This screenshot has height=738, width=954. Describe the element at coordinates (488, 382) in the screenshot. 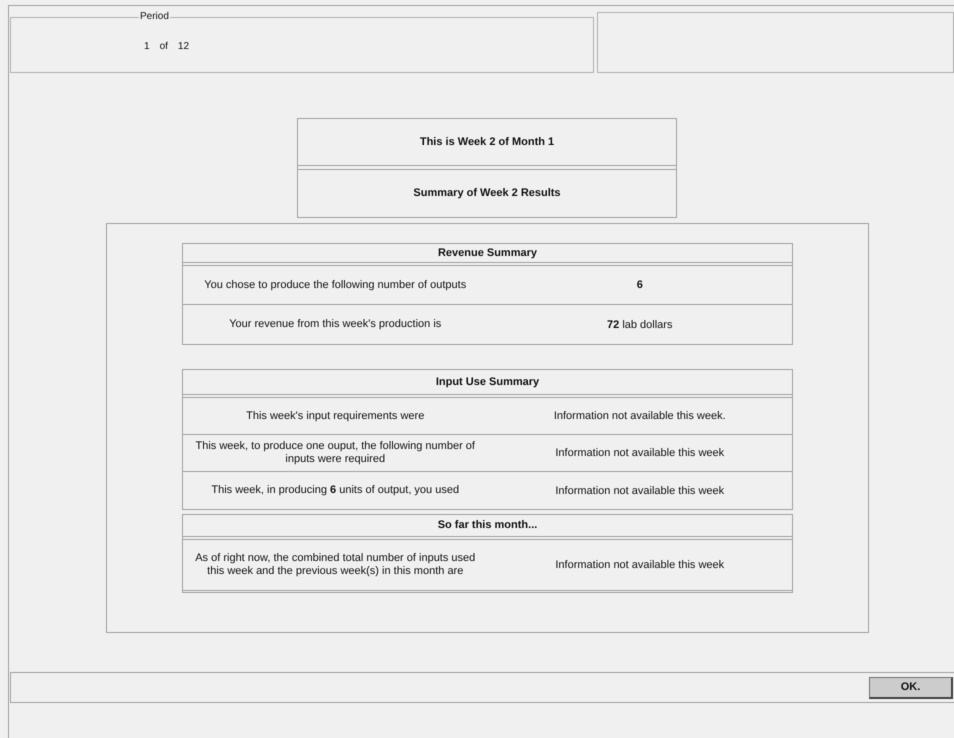

I see `table-heading: Input Use Summary` at that location.